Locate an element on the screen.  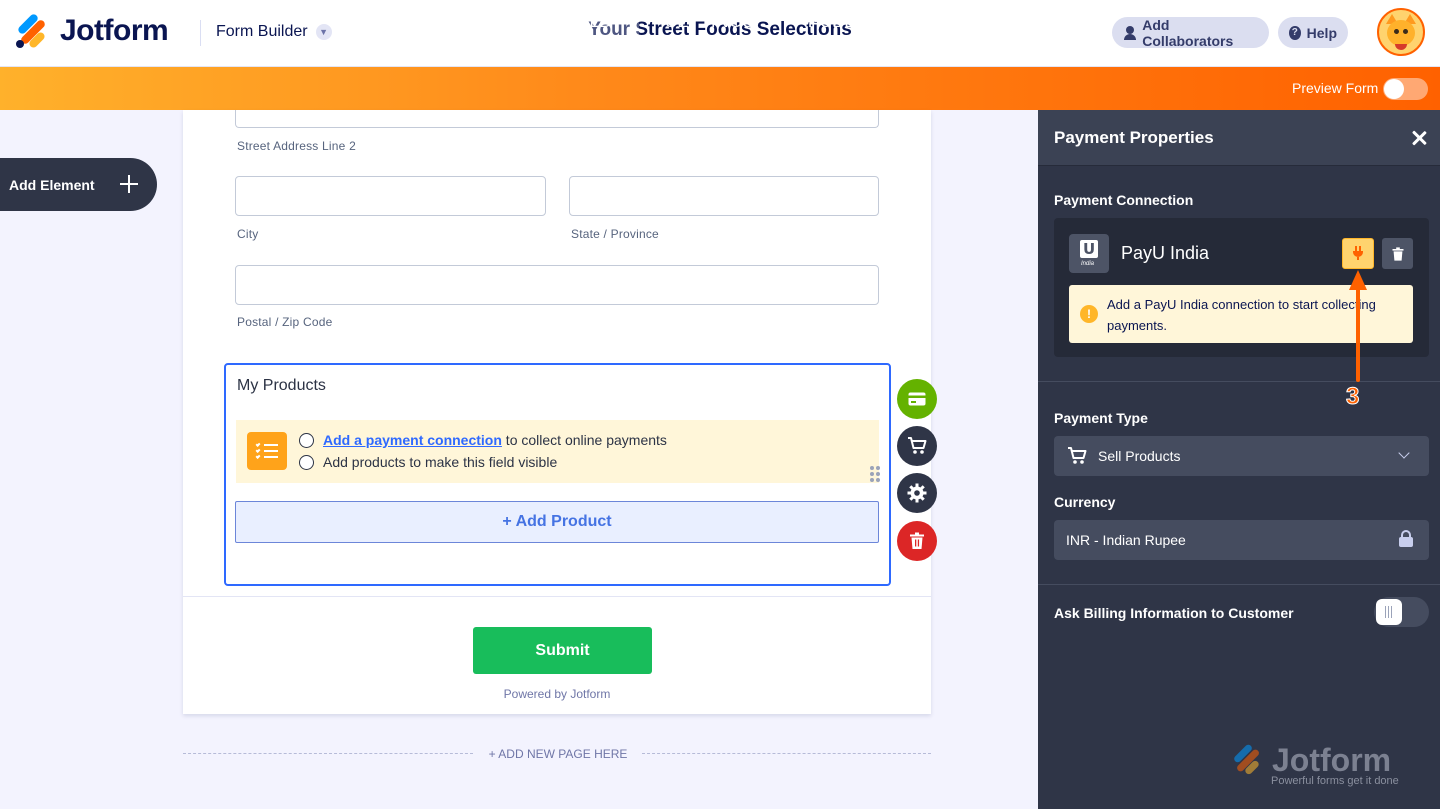
products-button is located at coordinates (917, 446).